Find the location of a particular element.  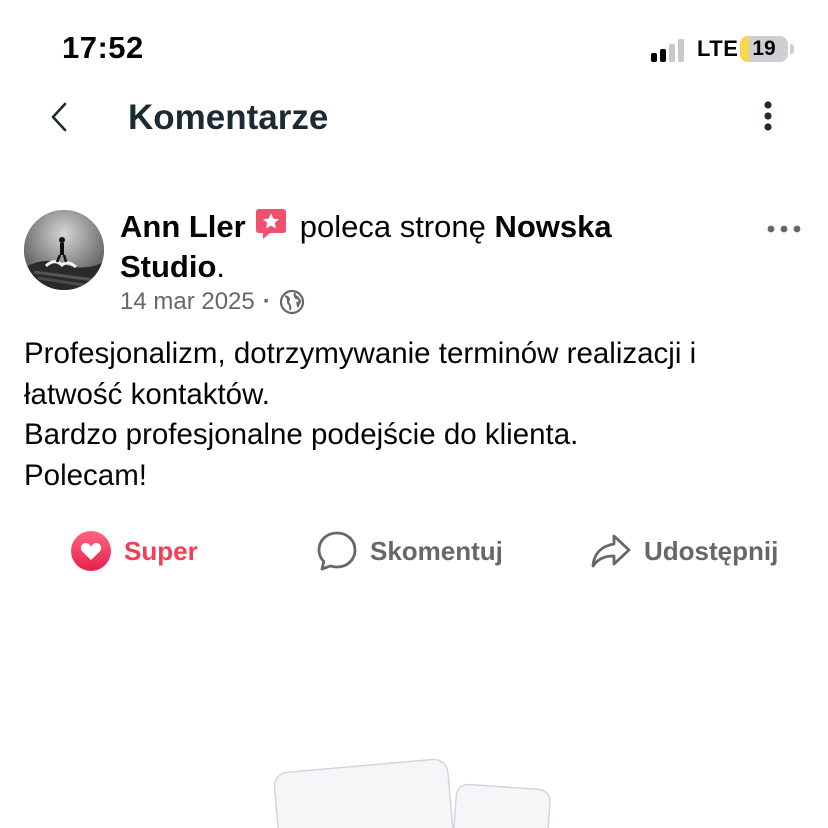

battery-icon: 19 is located at coordinates (764, 49).